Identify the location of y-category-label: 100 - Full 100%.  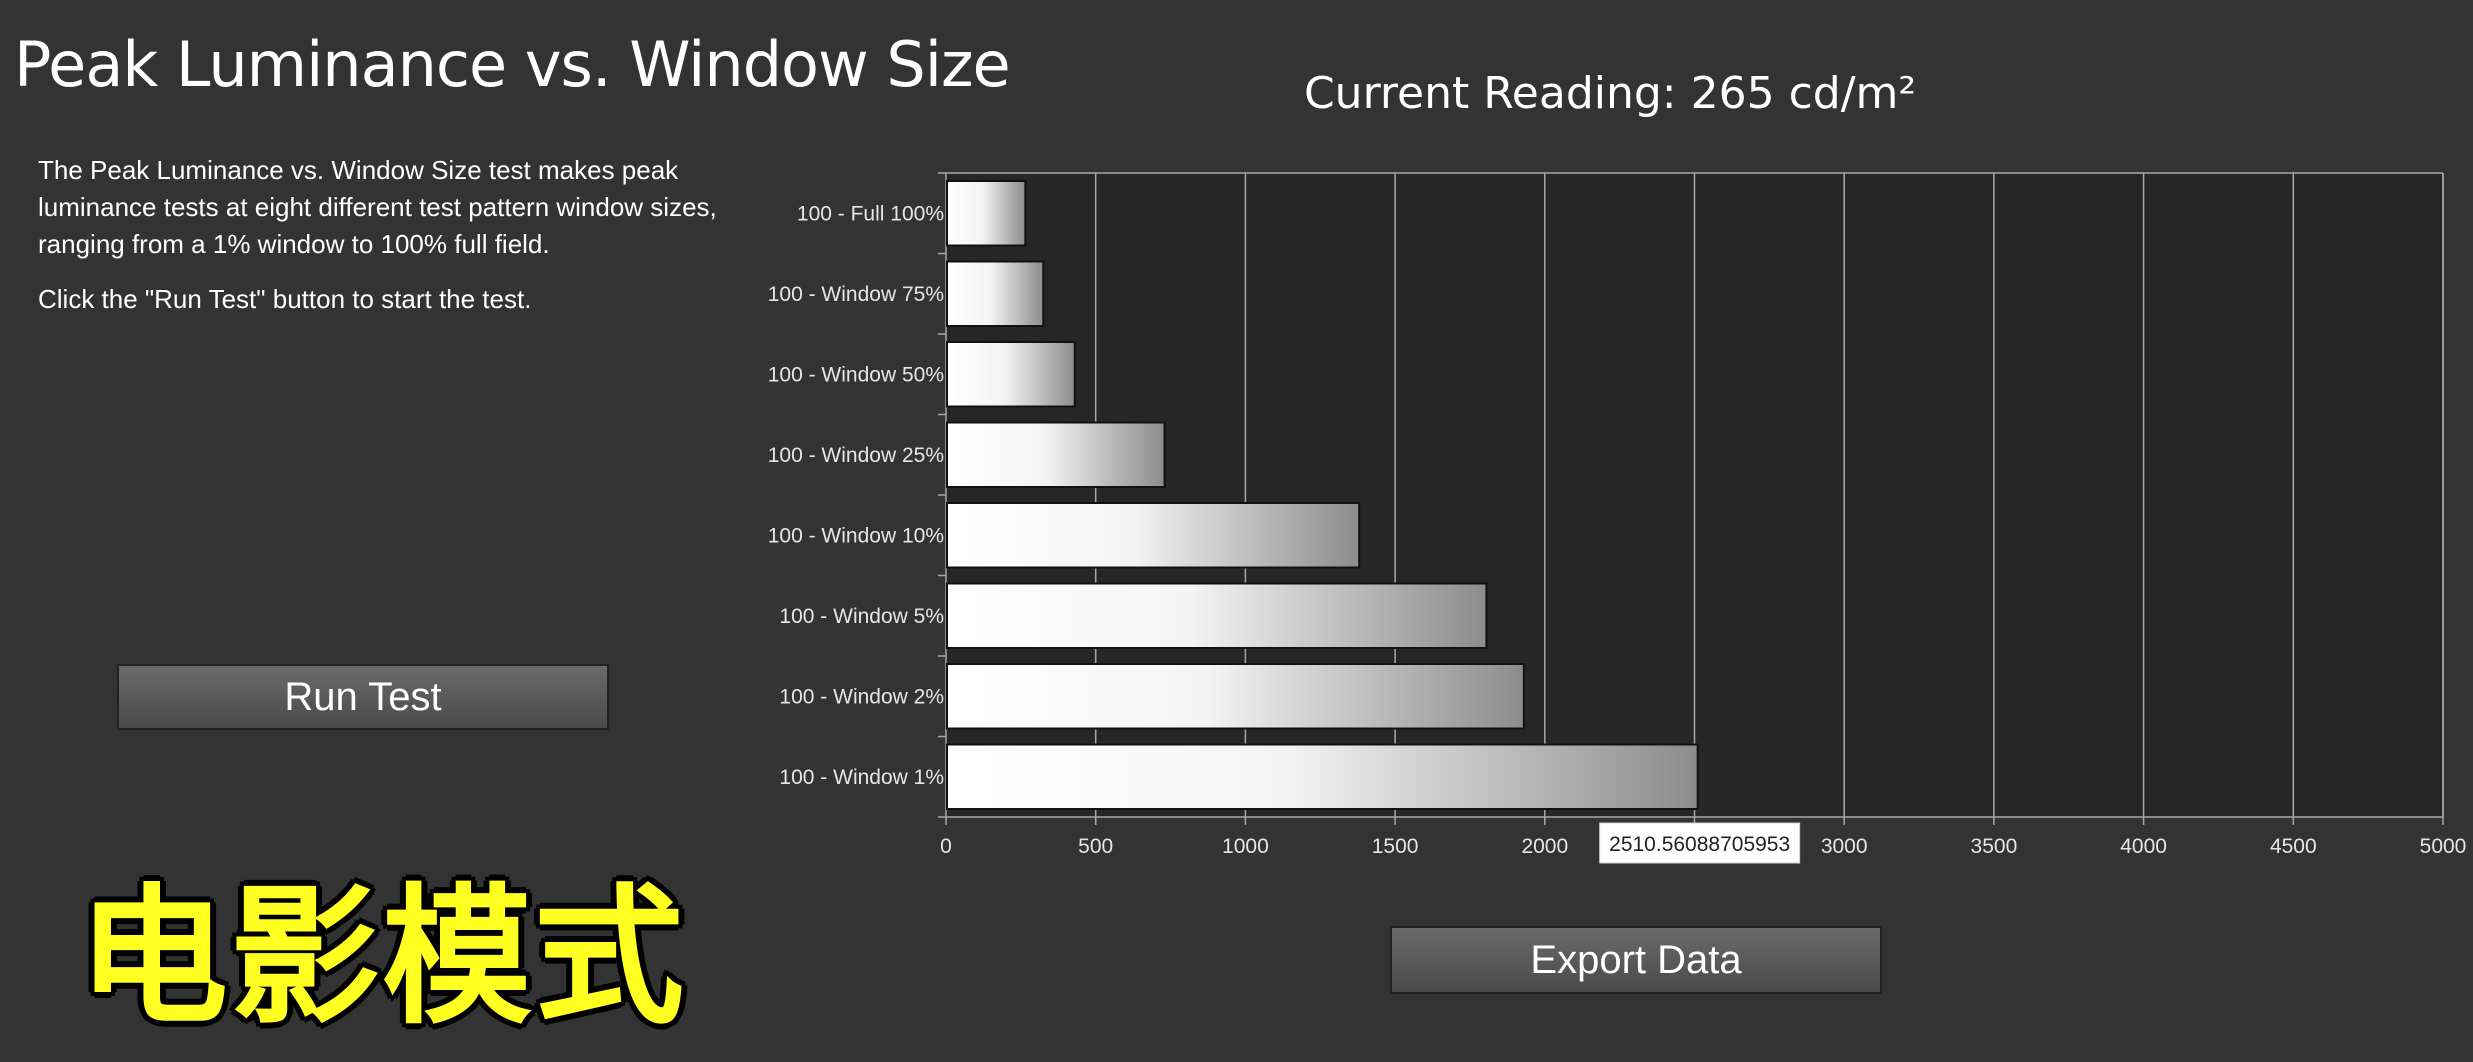
(870, 213).